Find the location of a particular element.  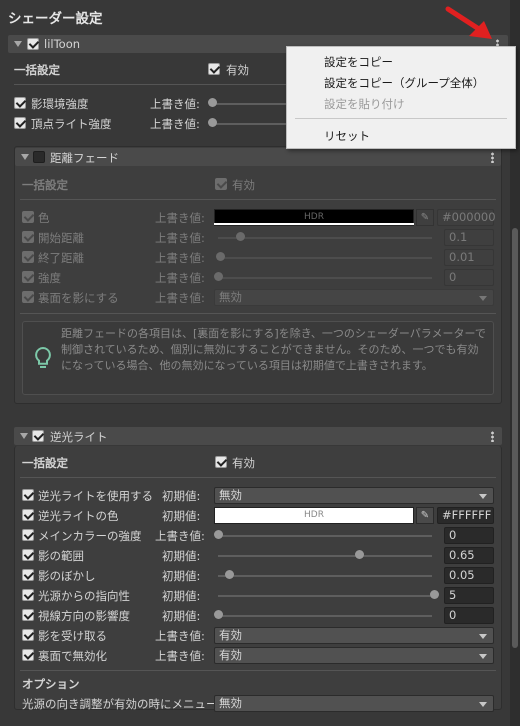

bl-option-dropdown: 無効 is located at coordinates (354, 703).